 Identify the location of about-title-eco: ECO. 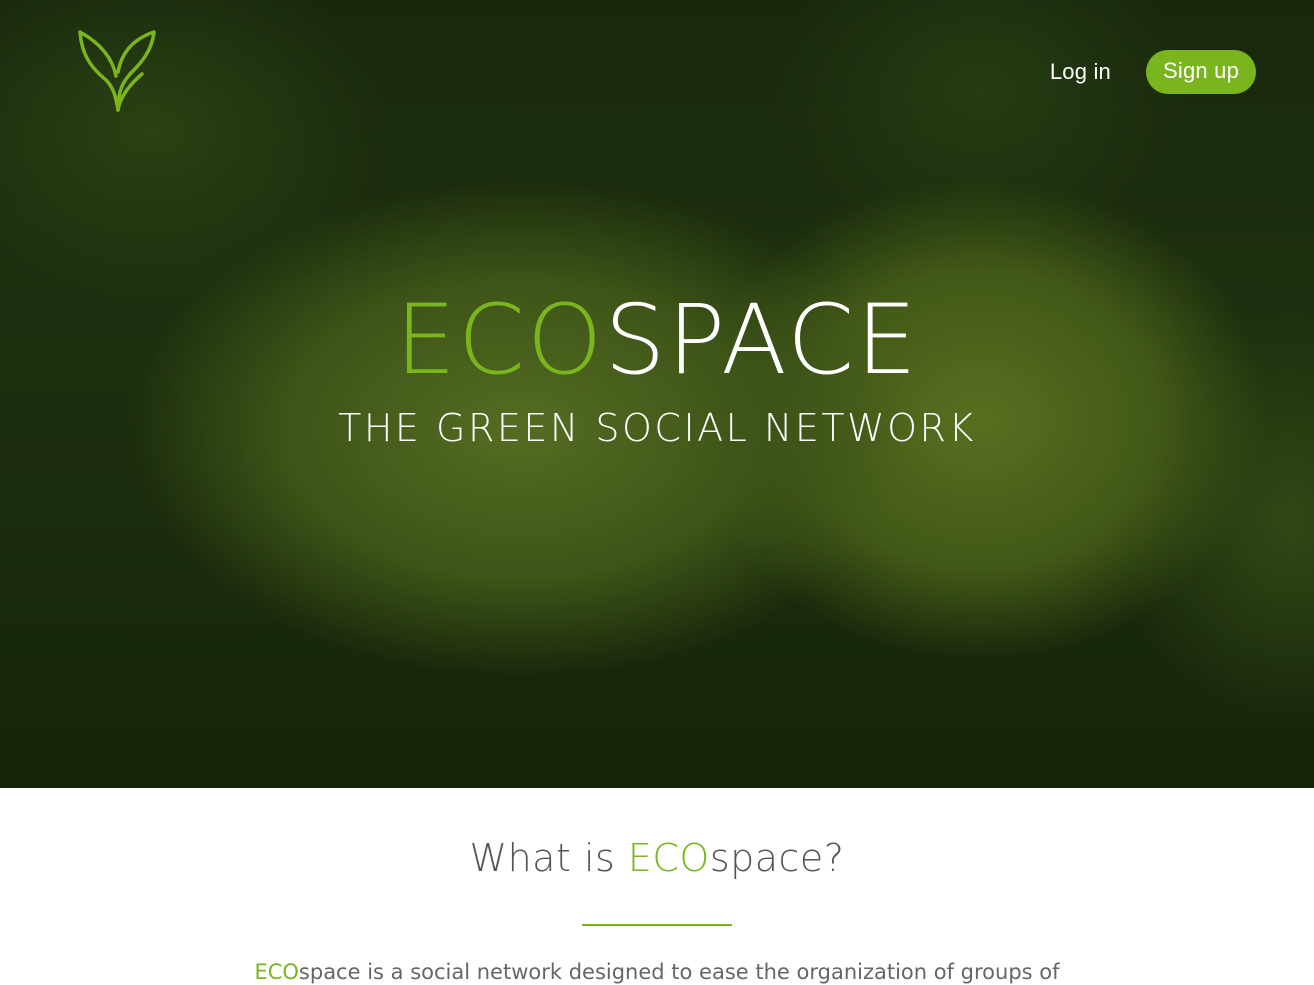
(668, 858).